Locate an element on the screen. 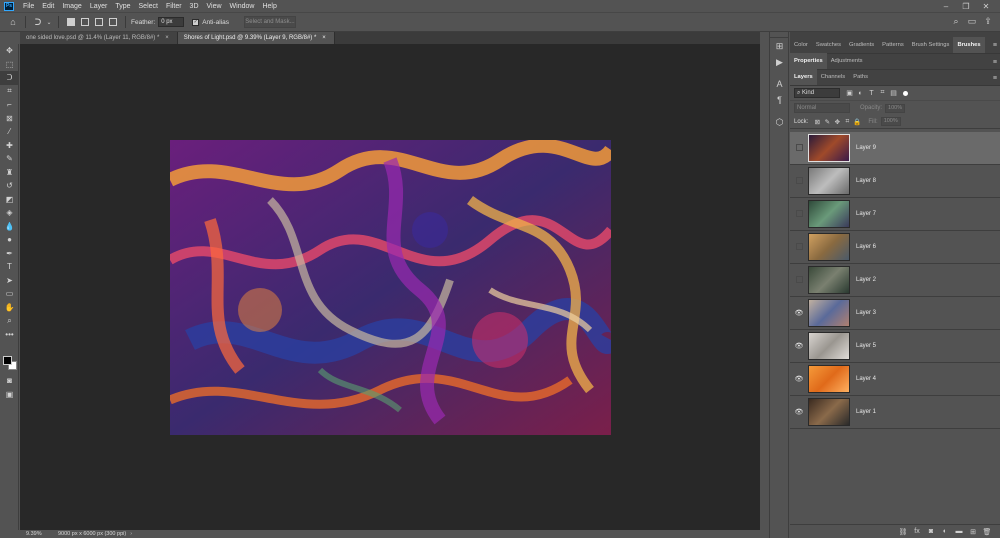  menu-window: Window is located at coordinates (242, 6).